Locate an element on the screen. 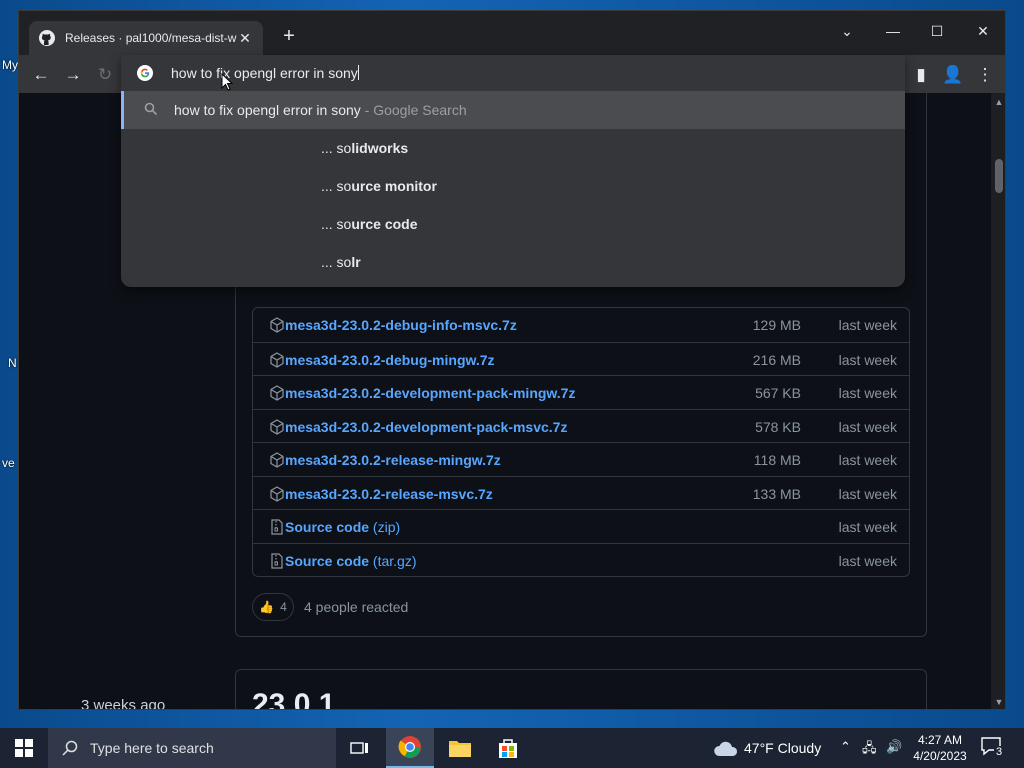 Image resolution: width=1024 pixels, height=768 pixels. tab-close-icon: ✕ is located at coordinates (245, 38).